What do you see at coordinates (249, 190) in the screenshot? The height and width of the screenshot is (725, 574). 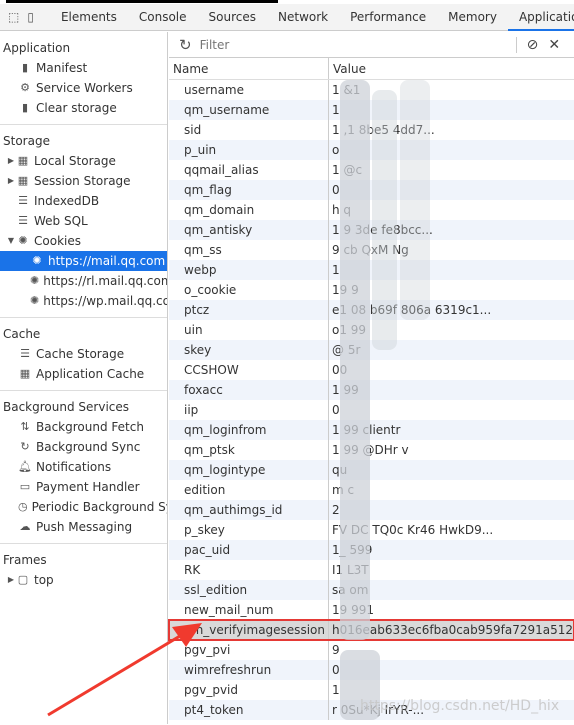 I see `cookie-name: qm_flag` at bounding box center [249, 190].